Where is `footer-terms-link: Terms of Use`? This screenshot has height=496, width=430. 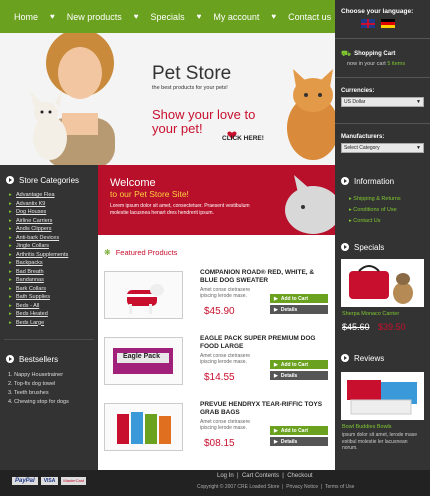 footer-terms-link: Terms of Use is located at coordinates (339, 487).